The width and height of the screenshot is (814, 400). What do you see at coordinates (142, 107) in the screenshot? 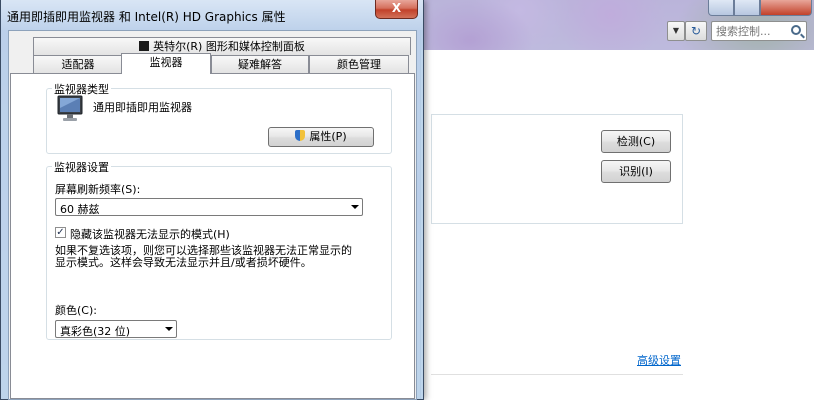
I see `monitor-name: 通用即插即用监视器` at bounding box center [142, 107].